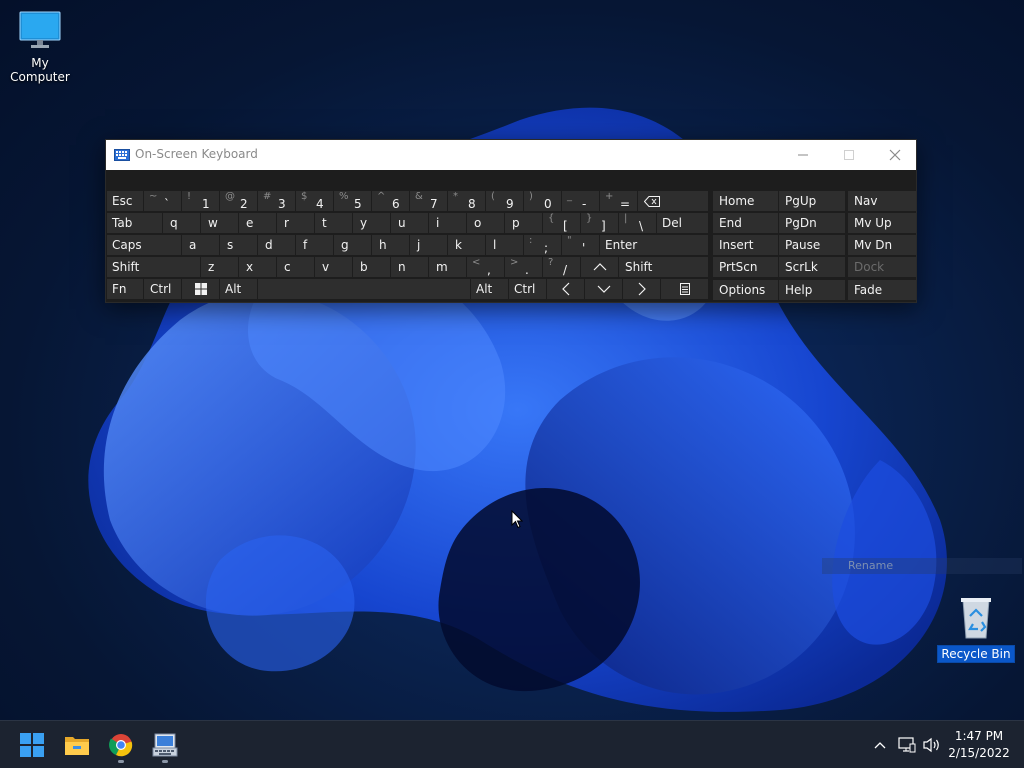 Image resolution: width=1024 pixels, height=768 pixels. I want to click on key-quote: " ', so click(580, 245).